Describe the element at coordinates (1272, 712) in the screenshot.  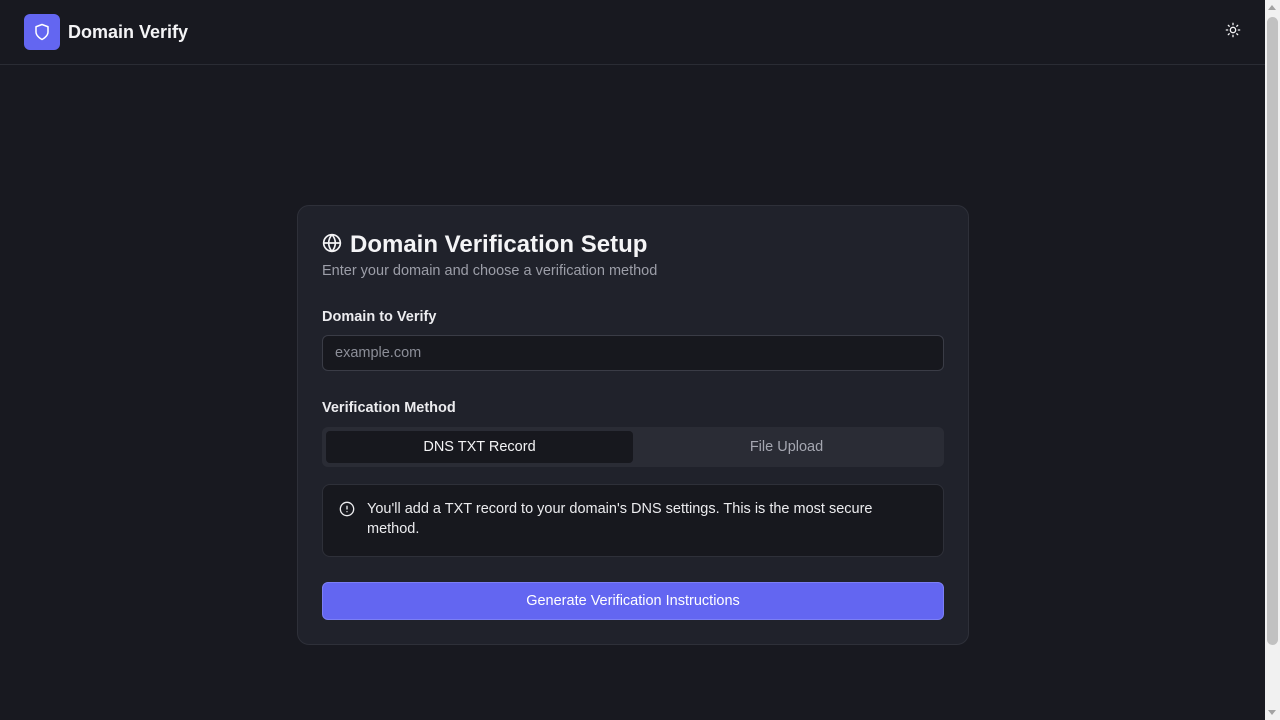
I see `scroll-down-arrow-icon` at that location.